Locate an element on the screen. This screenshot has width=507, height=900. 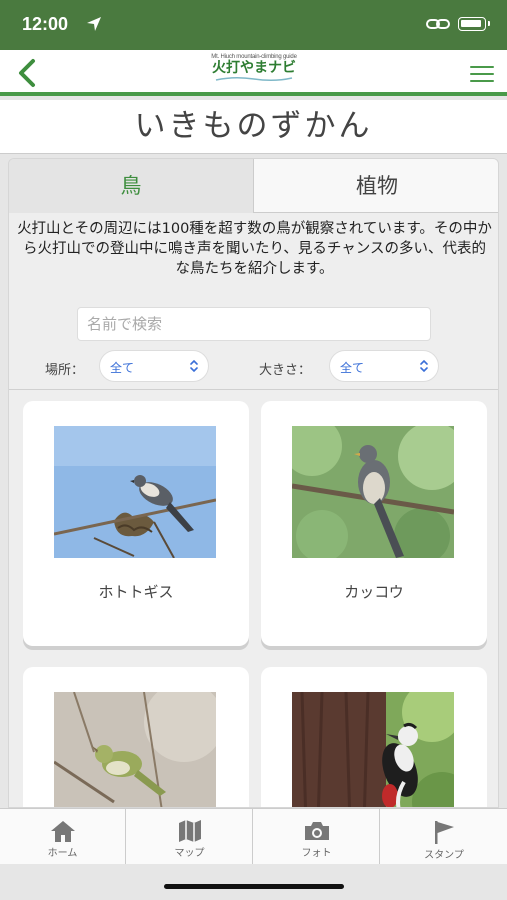
divider is located at coordinates (253, 389).